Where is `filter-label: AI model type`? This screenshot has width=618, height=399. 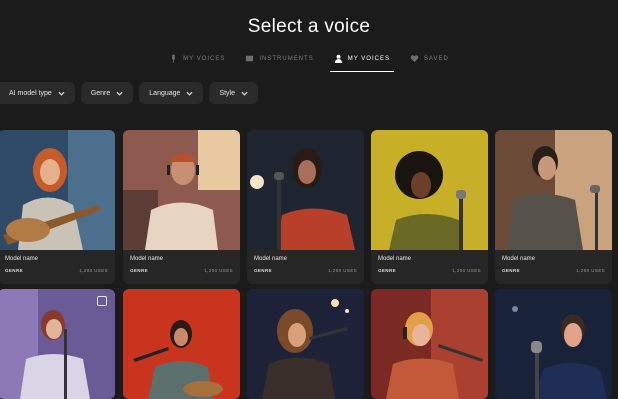
filter-label: AI model type is located at coordinates (30, 93).